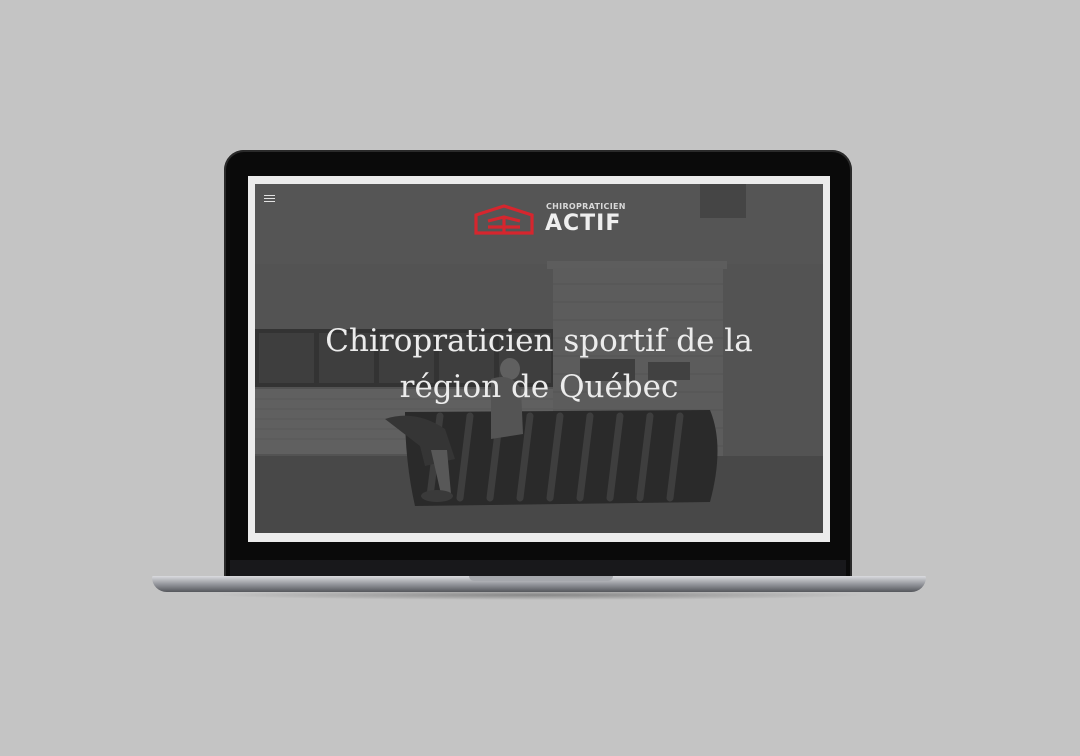 The image size is (1080, 756). What do you see at coordinates (269, 199) in the screenshot?
I see `hamburger-menu-icon` at bounding box center [269, 199].